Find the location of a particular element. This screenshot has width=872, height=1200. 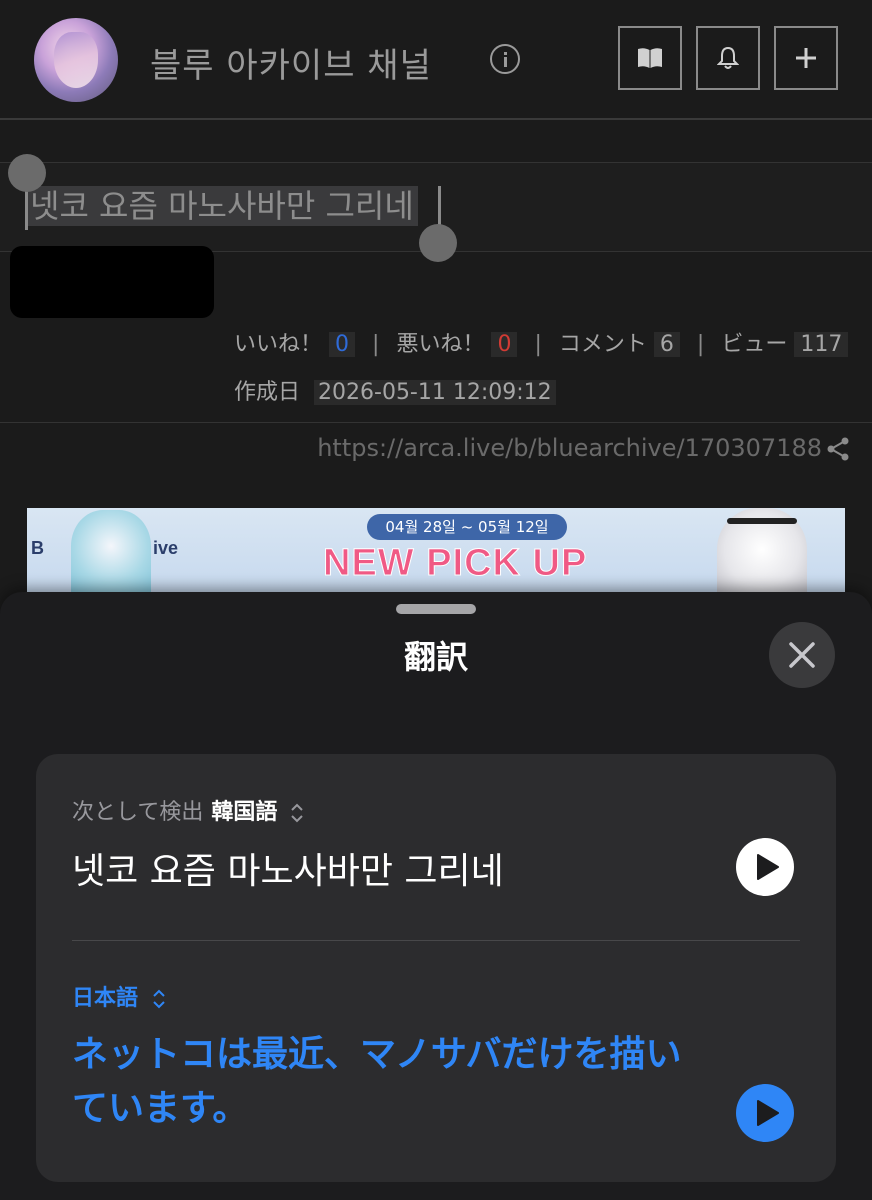

source-text: 넷코 요즘 마노사바만 그리네 is located at coordinates (288, 871).